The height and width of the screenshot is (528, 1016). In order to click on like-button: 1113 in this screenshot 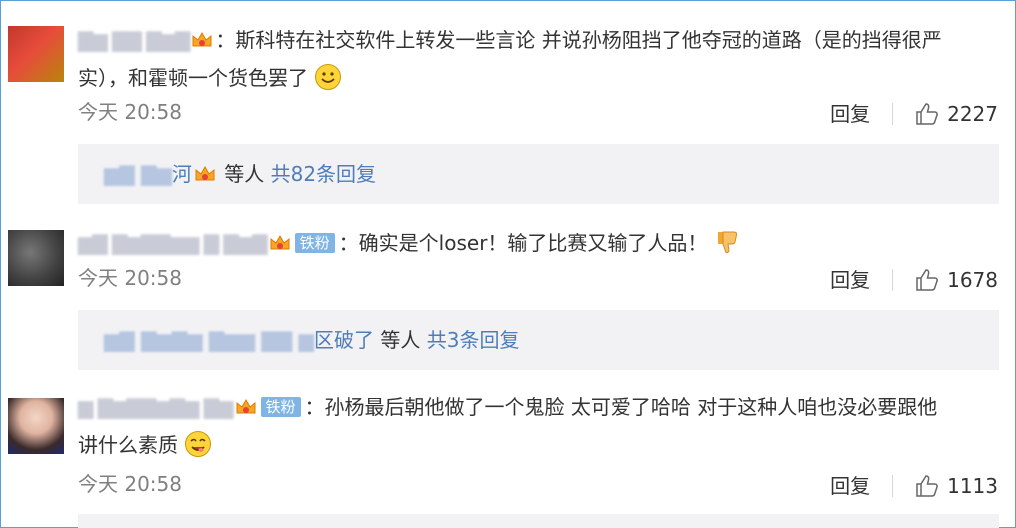, I will do `click(956, 486)`.